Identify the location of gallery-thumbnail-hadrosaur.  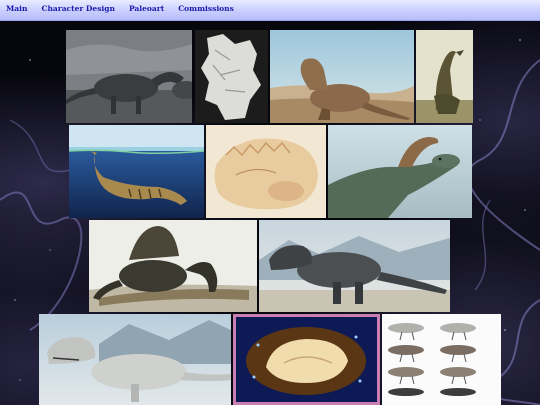
(129, 76).